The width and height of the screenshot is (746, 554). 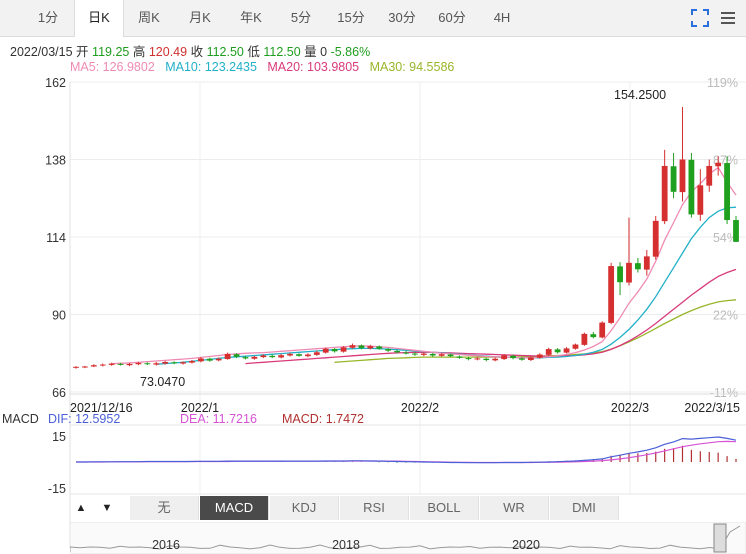 I want to click on indicator-tab-5: WR, so click(x=514, y=508).